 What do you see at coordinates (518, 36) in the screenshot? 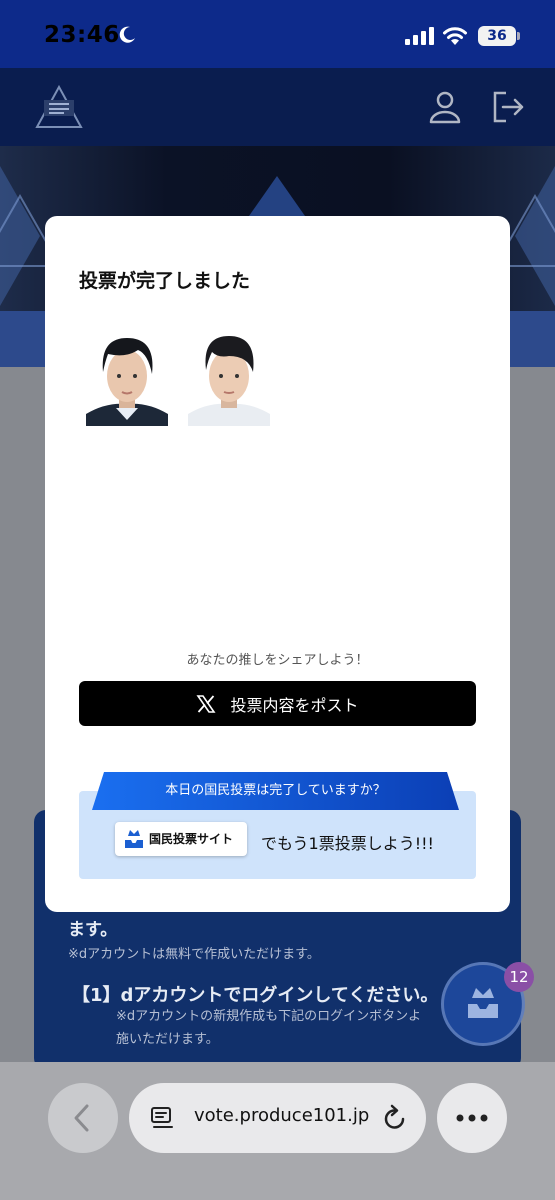
I see `battery-tip` at bounding box center [518, 36].